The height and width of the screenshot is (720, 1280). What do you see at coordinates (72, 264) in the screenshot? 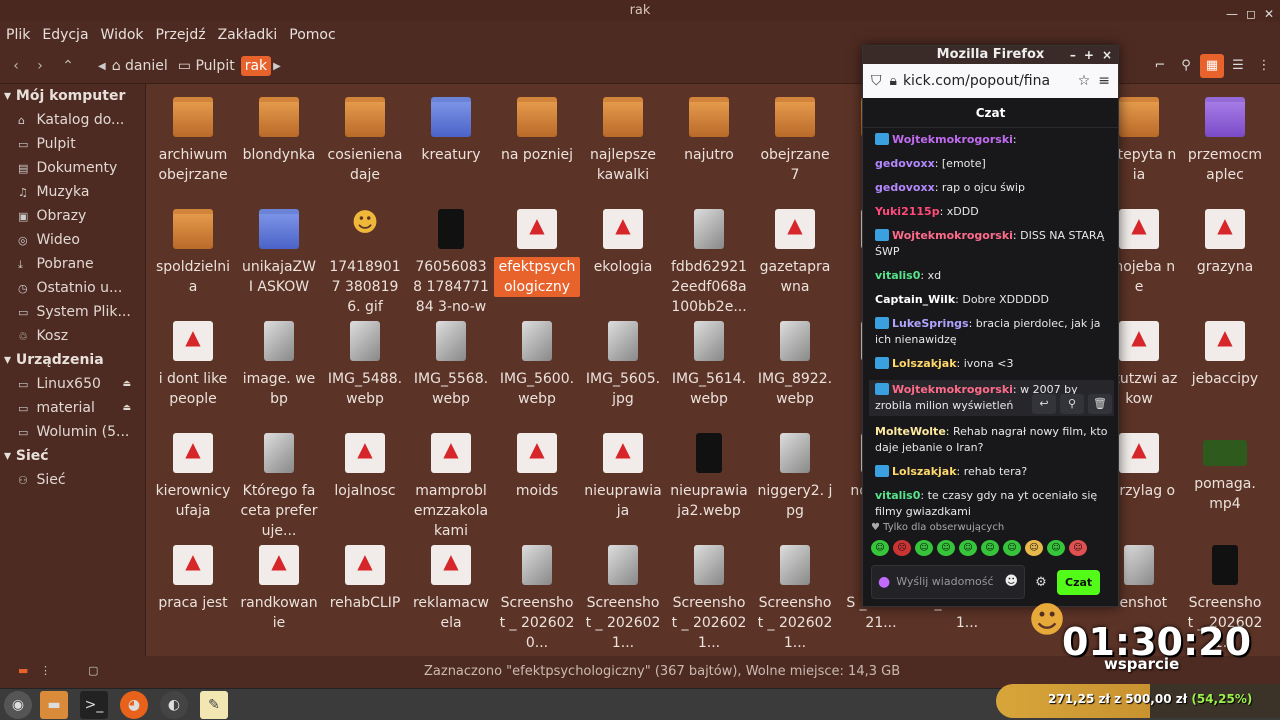
I see `sidebar-item-downloads: ⤓ Pobrane` at bounding box center [72, 264].